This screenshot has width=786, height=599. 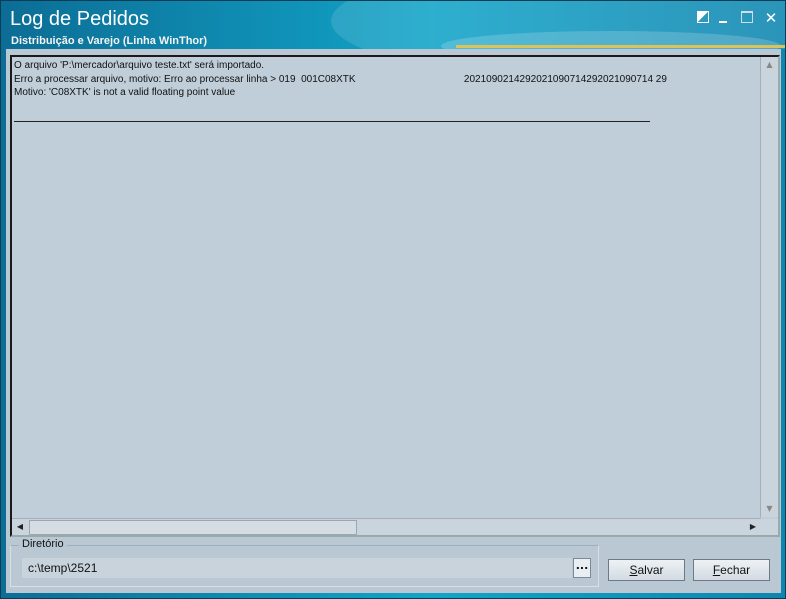 What do you see at coordinates (769, 65) in the screenshot?
I see `scroll-up-icon: ▲` at bounding box center [769, 65].